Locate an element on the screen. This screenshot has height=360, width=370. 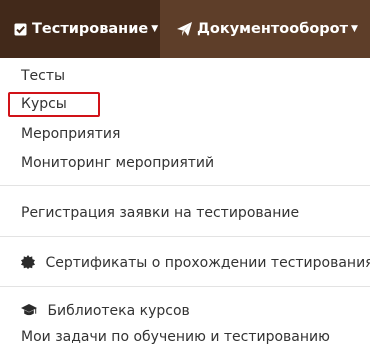
paper-plane-icon is located at coordinates (184, 29).